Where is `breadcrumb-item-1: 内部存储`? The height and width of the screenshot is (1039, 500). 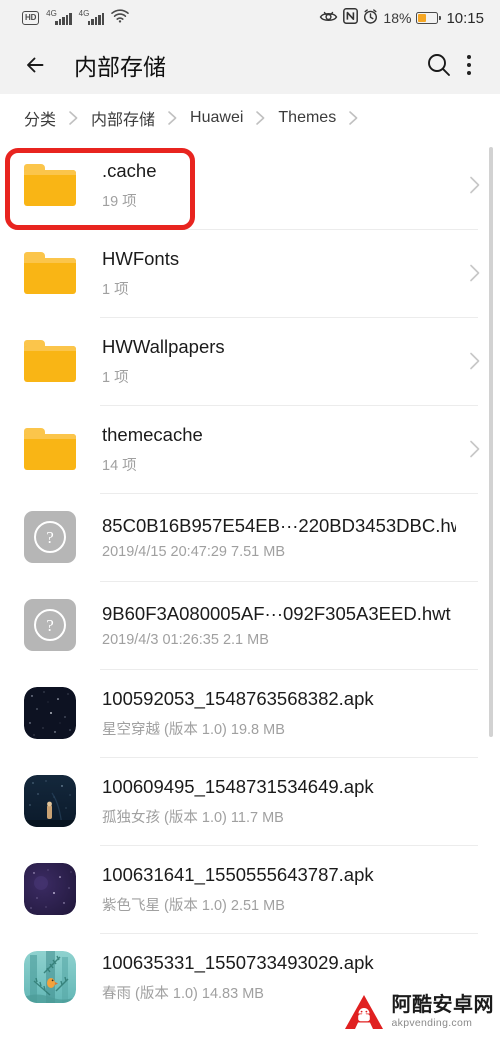
breadcrumb-item-1: 内部存储 is located at coordinates (123, 118).